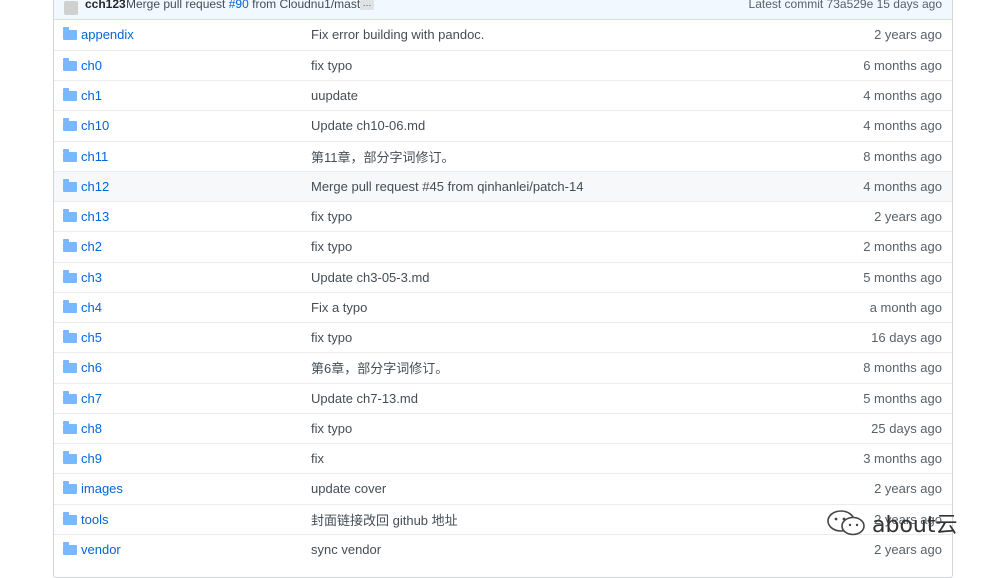 The height and width of the screenshot is (578, 1000). What do you see at coordinates (91, 95) in the screenshot?
I see `file-name-link: ch1` at bounding box center [91, 95].